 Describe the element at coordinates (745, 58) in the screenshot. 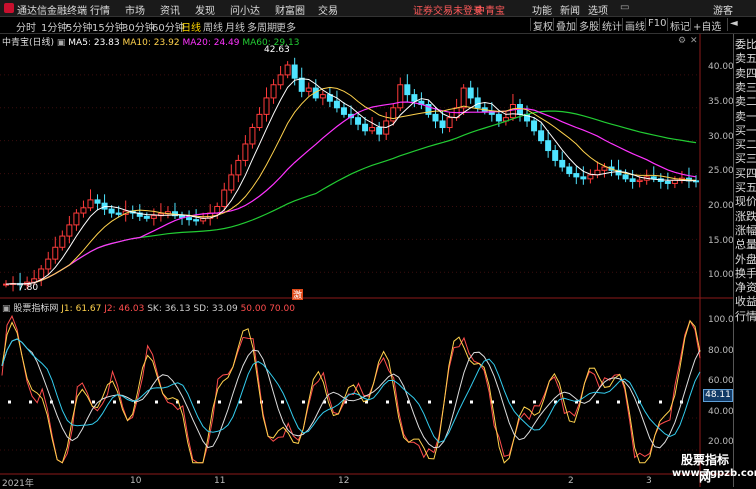

I see `side-panel-item: 卖五` at that location.